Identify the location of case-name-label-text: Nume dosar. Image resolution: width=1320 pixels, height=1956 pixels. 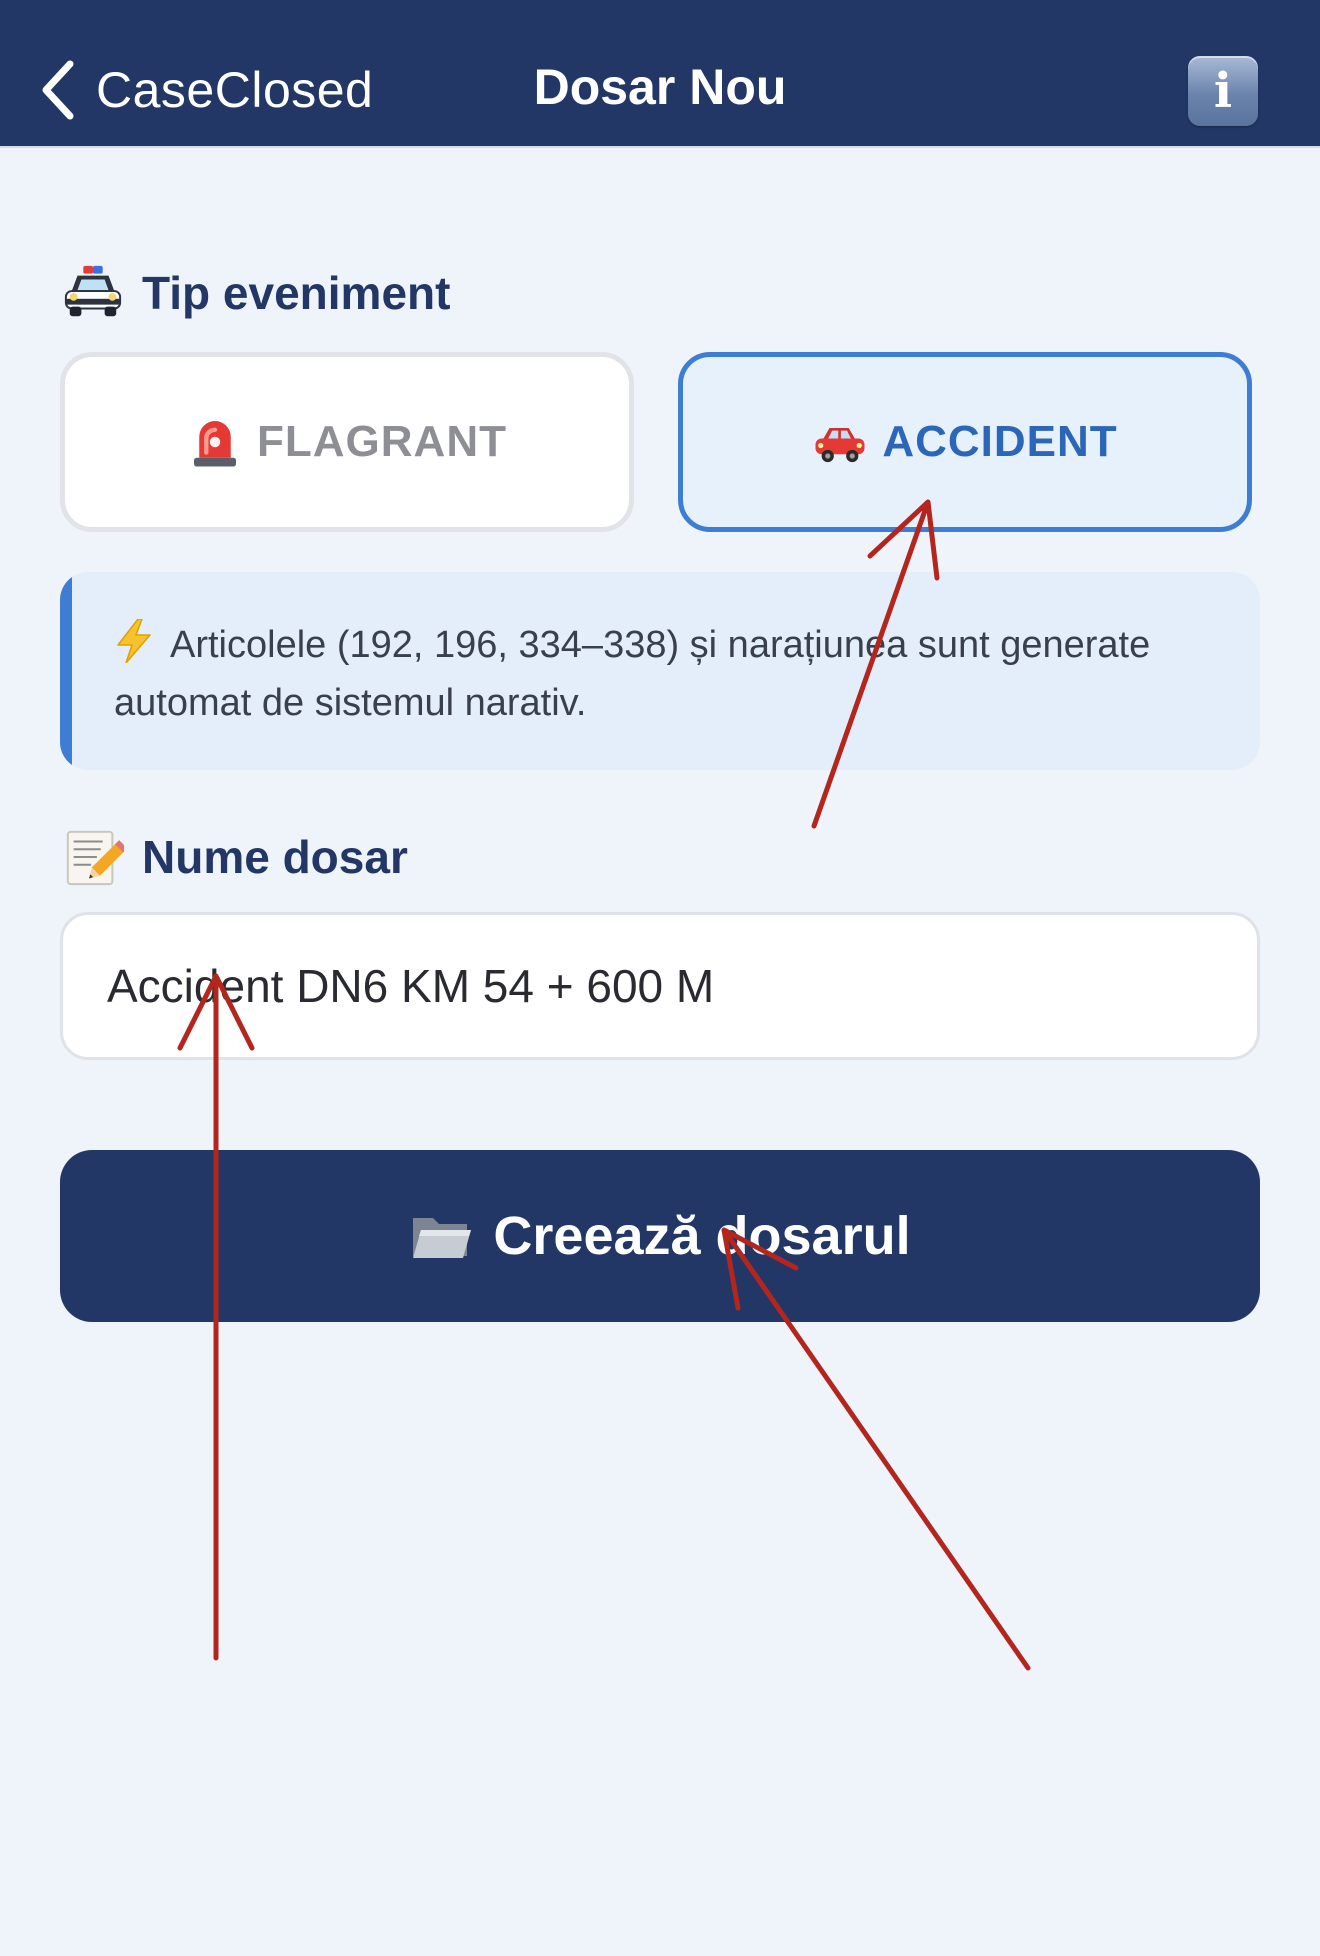
(275, 857).